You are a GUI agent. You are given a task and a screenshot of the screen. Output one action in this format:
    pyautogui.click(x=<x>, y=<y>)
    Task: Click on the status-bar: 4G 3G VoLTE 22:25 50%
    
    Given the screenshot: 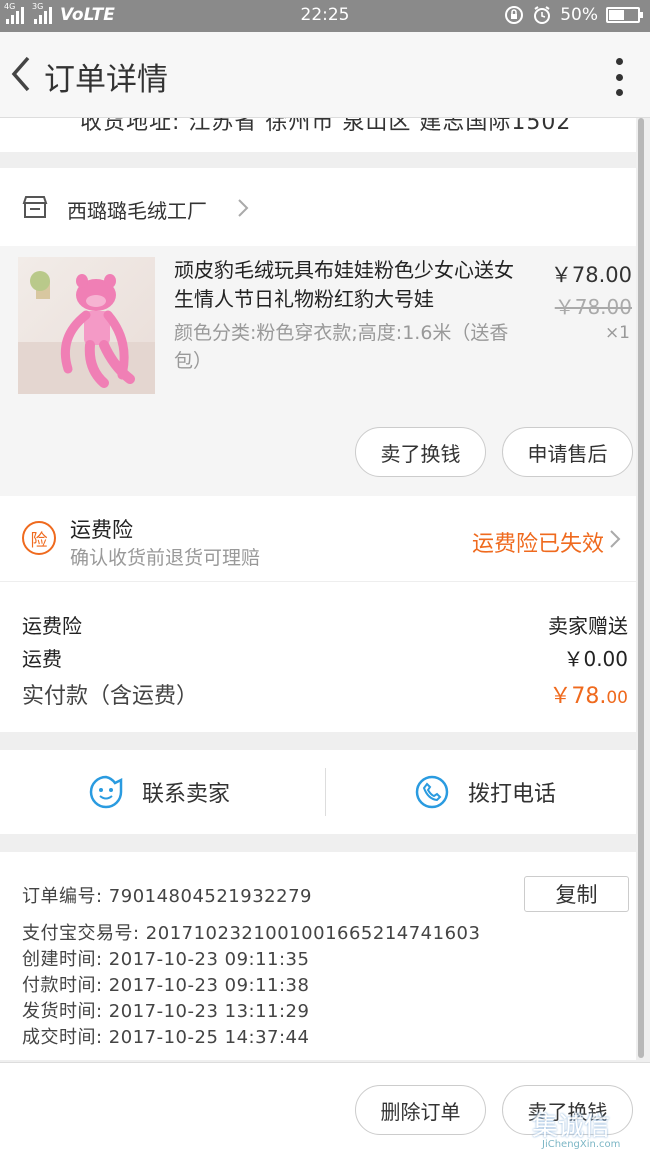 What is the action you would take?
    pyautogui.click(x=325, y=16)
    